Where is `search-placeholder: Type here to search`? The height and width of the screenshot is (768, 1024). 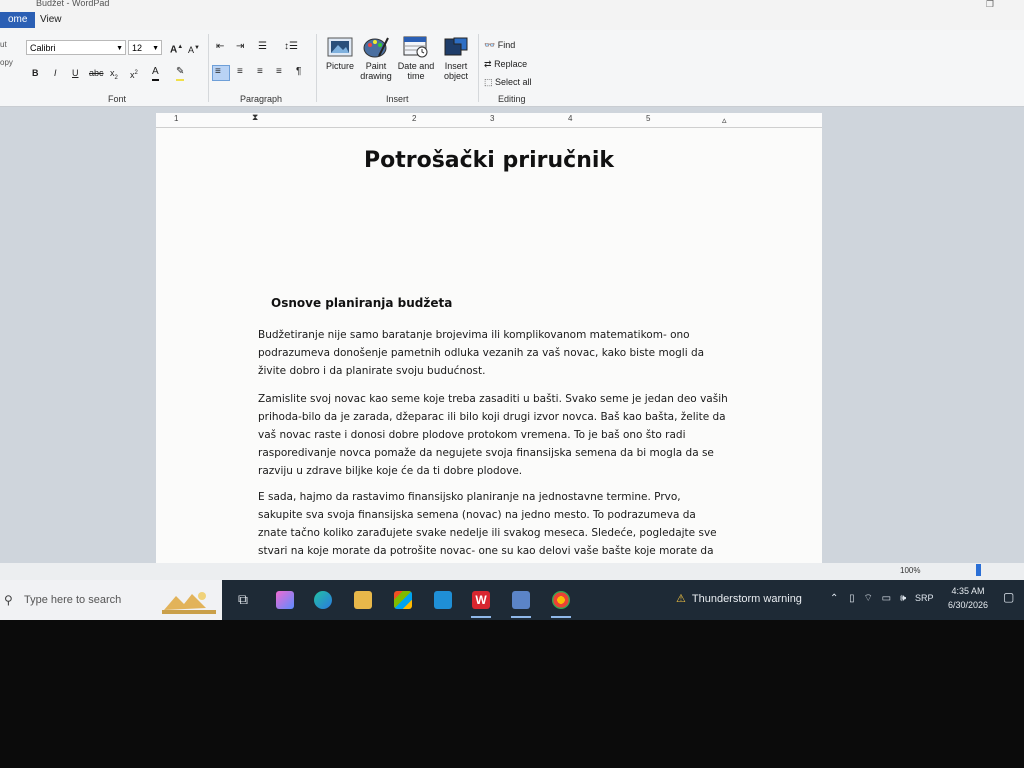
search-placeholder: Type here to search is located at coordinates (73, 600).